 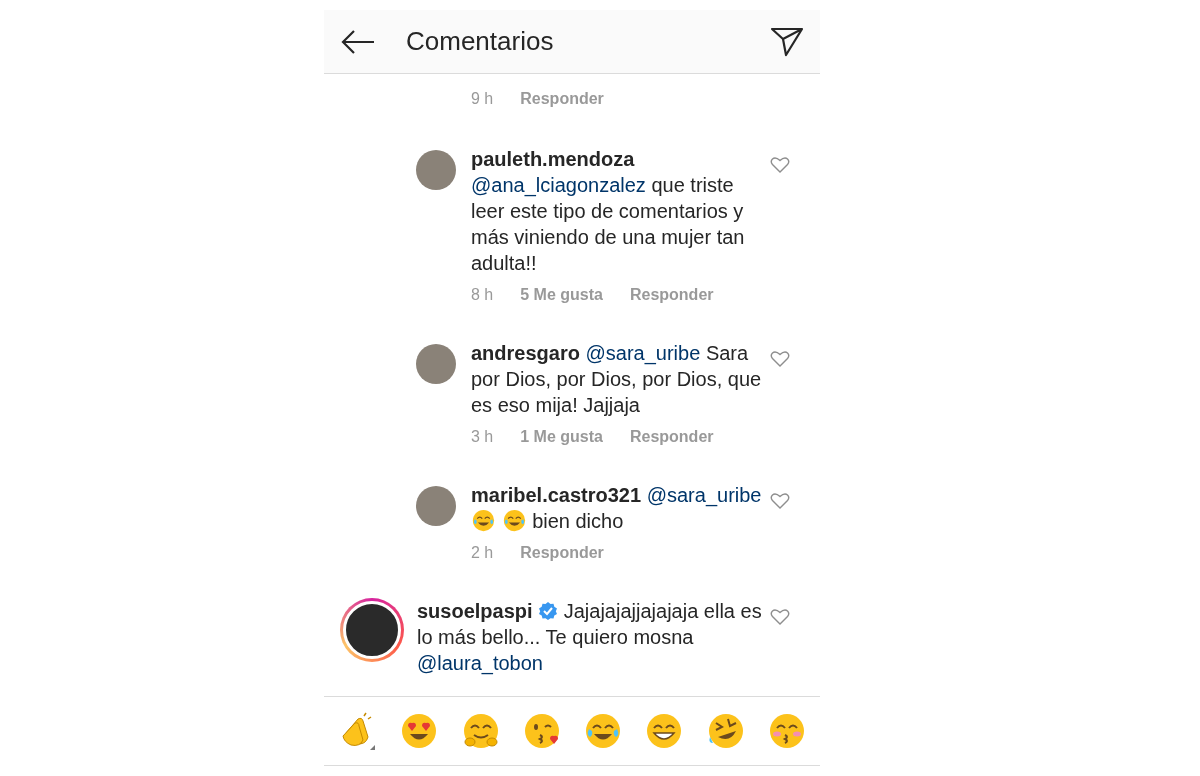 What do you see at coordinates (556, 495) in the screenshot?
I see `username-link: maribel.castro321` at bounding box center [556, 495].